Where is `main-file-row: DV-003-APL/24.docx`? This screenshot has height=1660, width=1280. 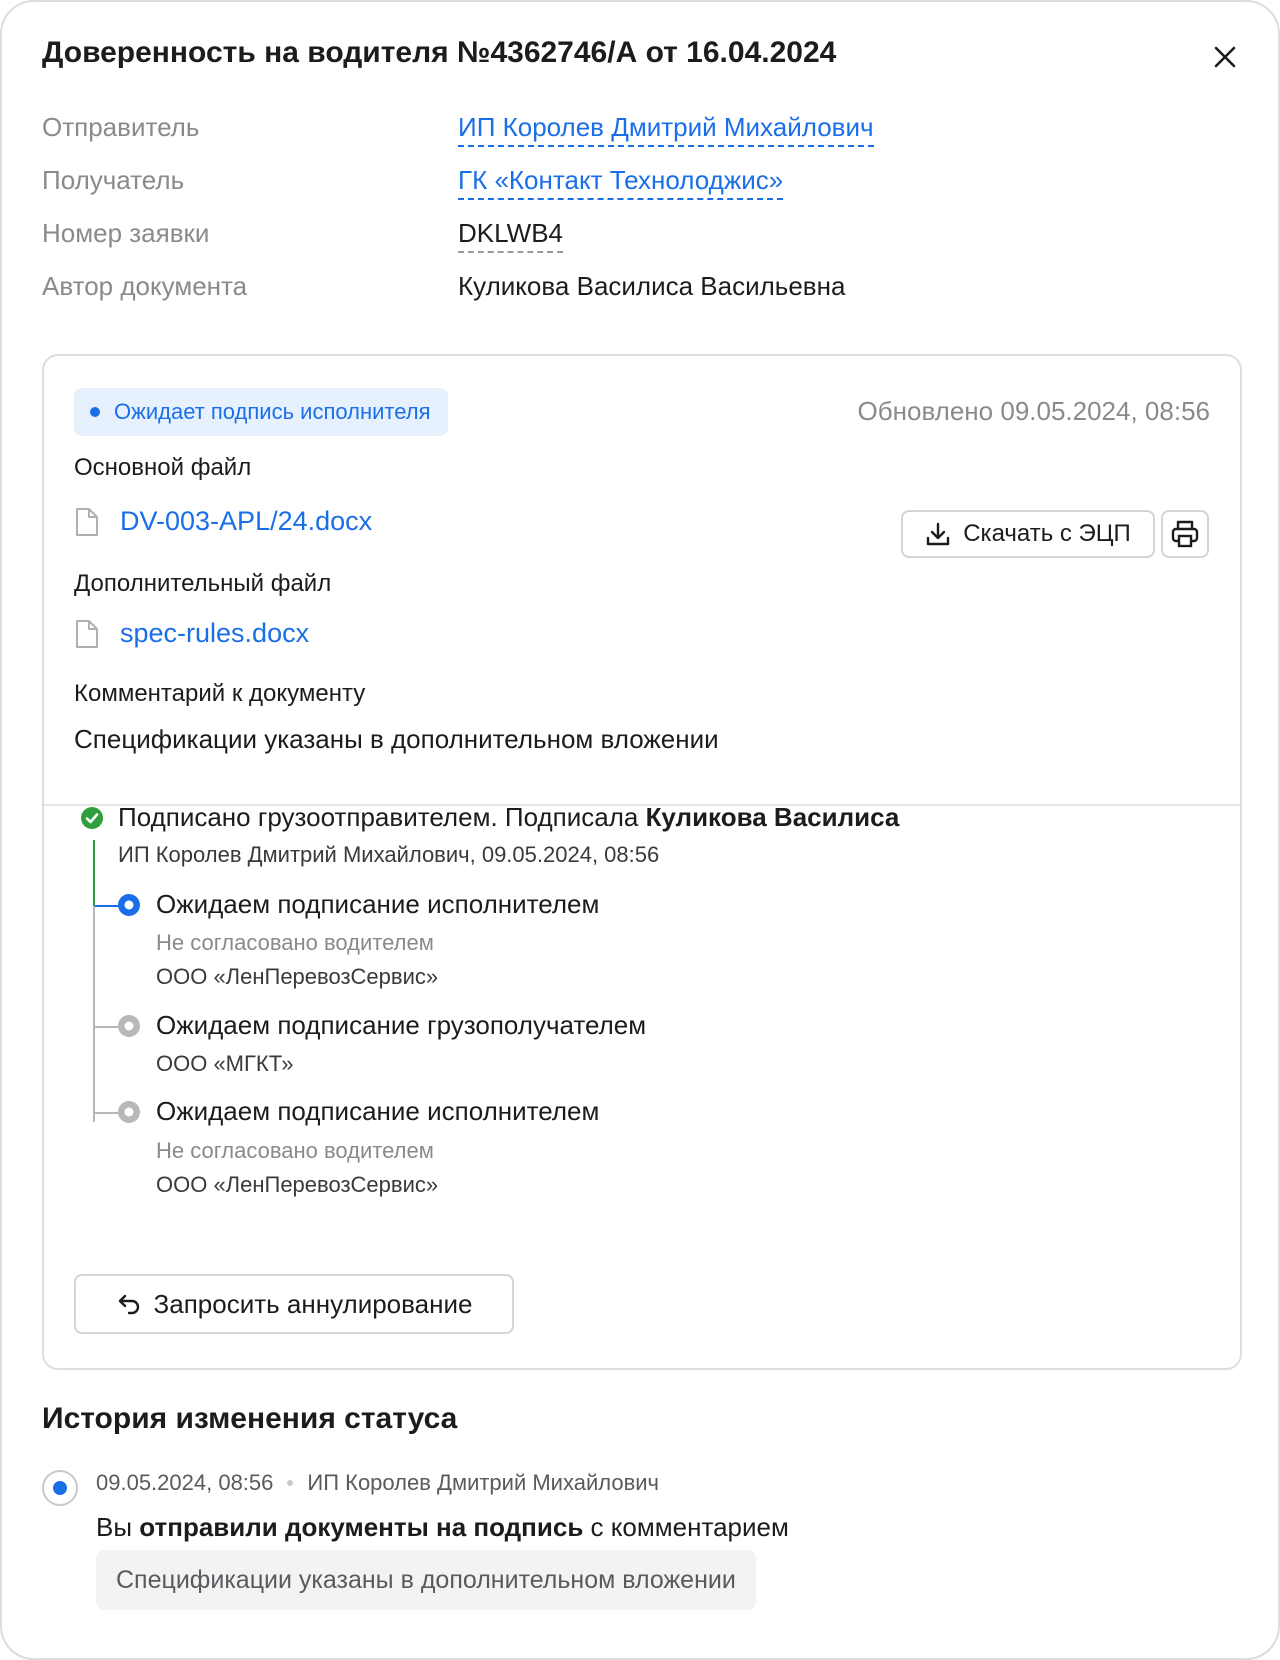 main-file-row: DV-003-APL/24.docx is located at coordinates (223, 521).